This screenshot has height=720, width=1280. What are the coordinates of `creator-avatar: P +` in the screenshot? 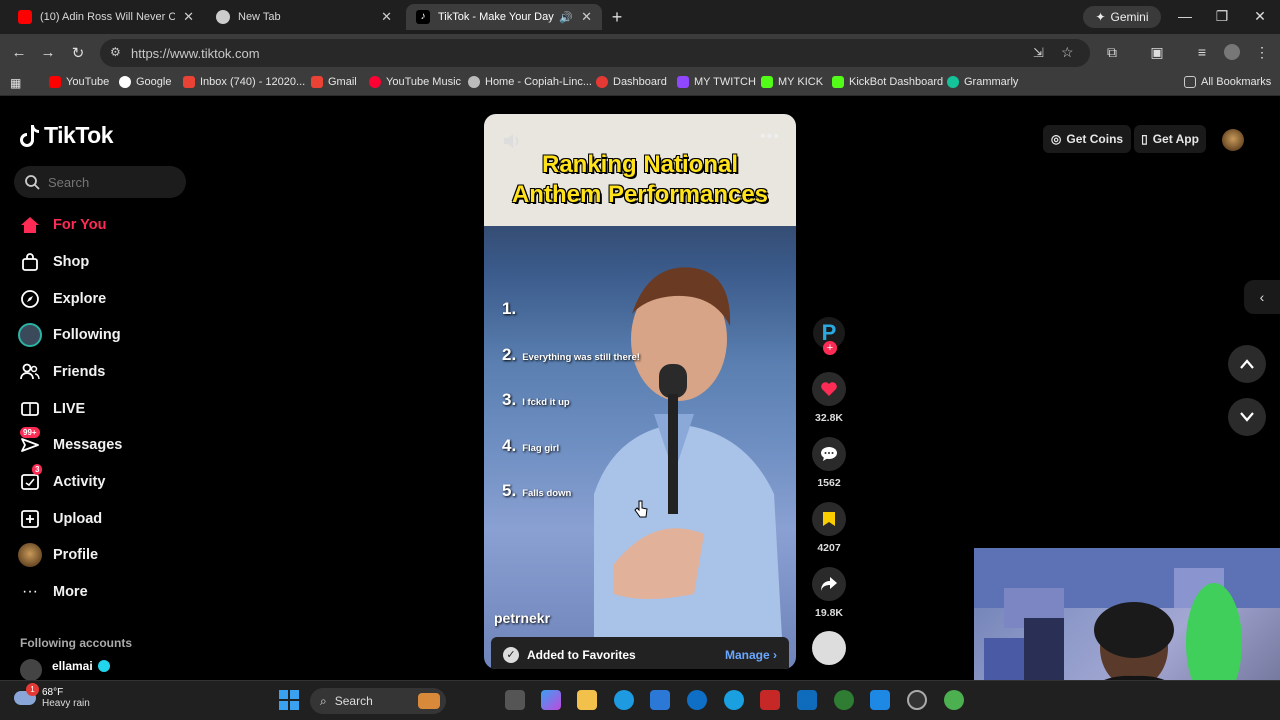 It's located at (829, 336).